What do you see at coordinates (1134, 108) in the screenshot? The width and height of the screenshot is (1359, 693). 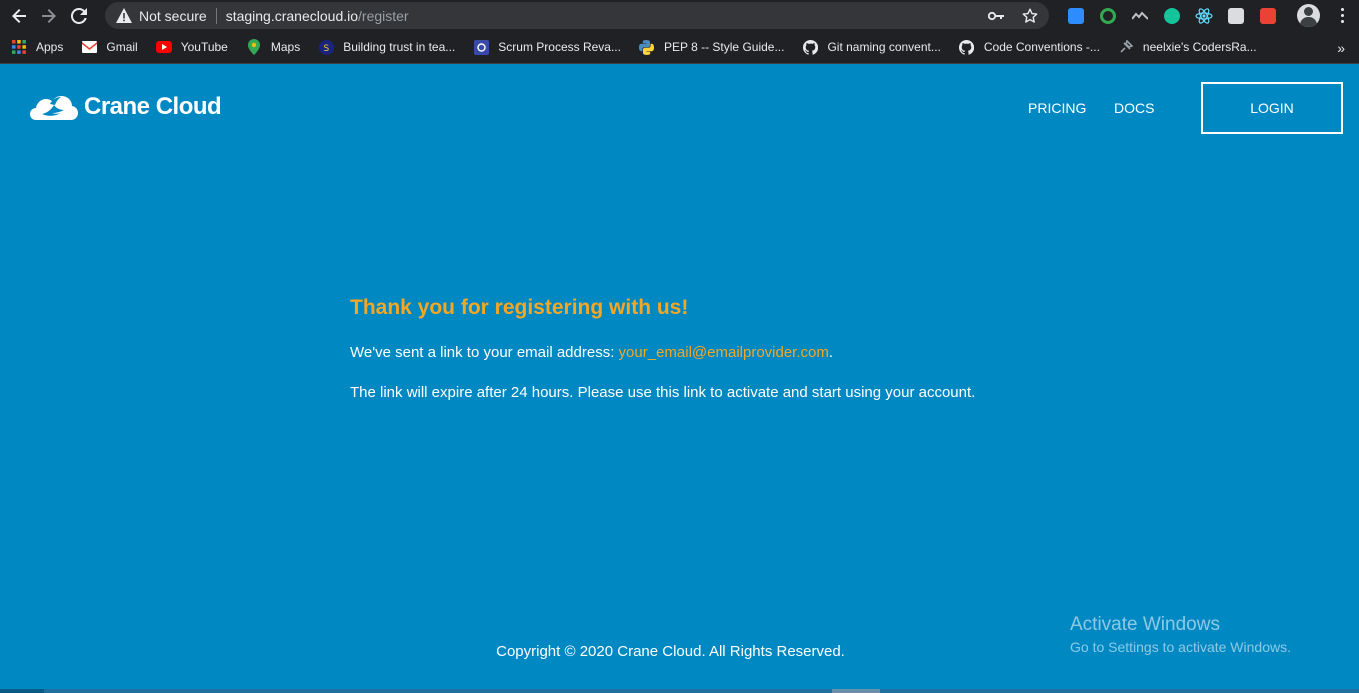 I see `nav-docs-link: DOCS` at bounding box center [1134, 108].